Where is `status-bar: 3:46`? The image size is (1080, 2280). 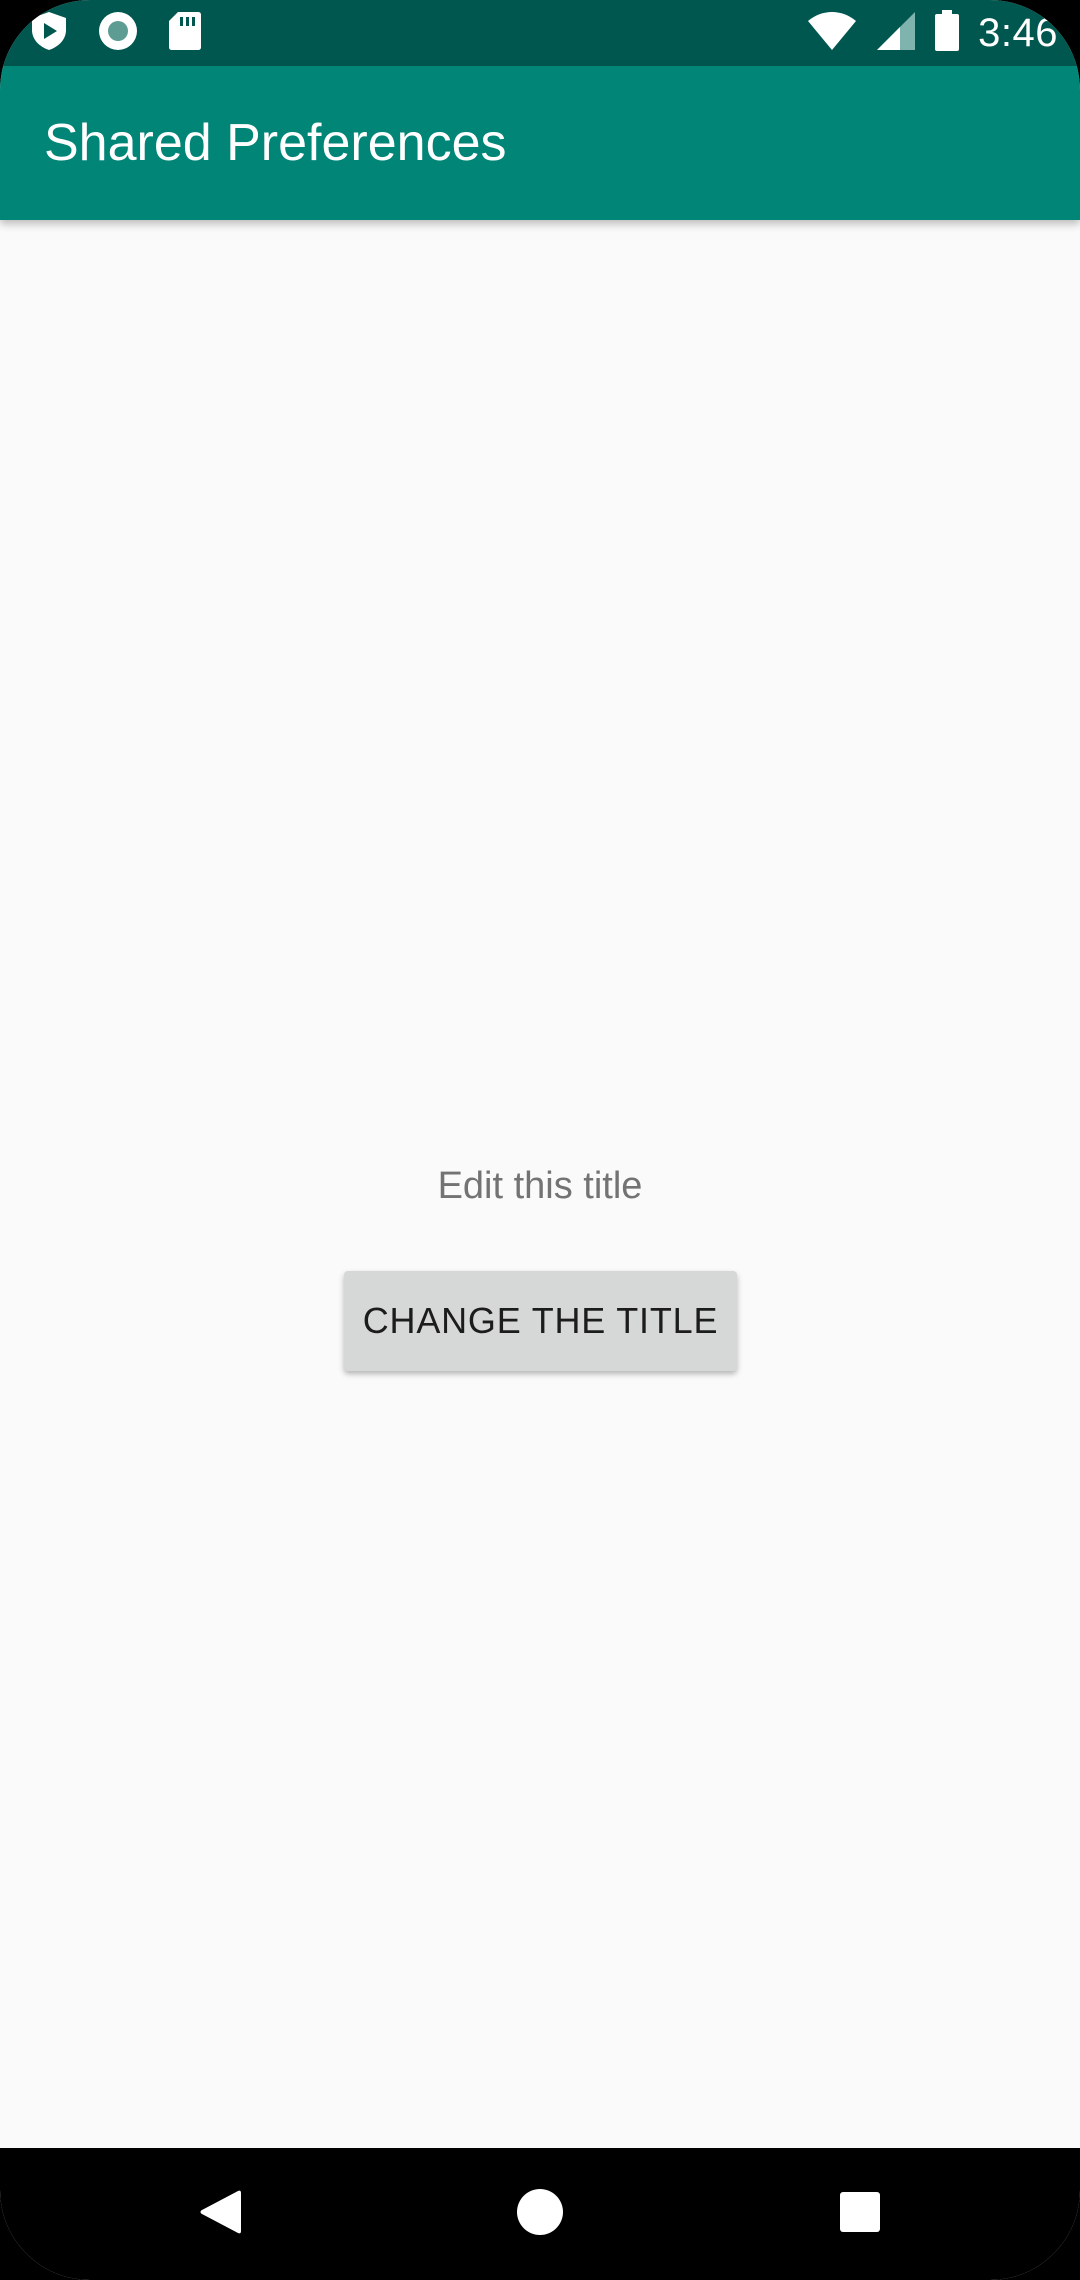
status-bar: 3:46 is located at coordinates (540, 33).